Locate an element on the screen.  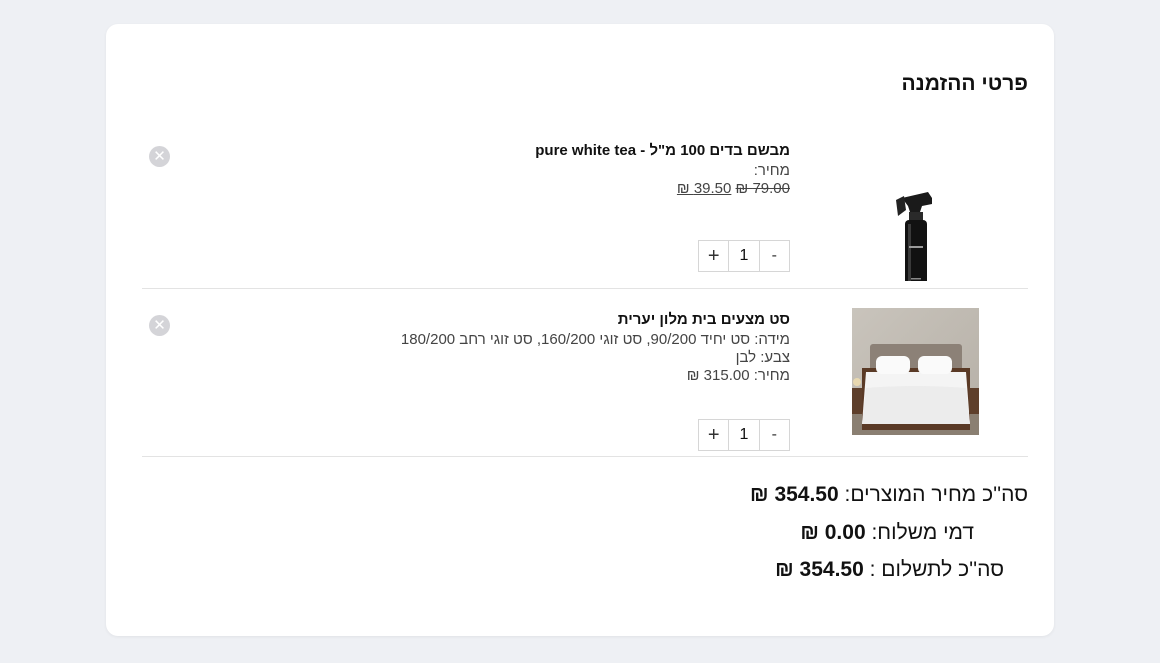
shipping-value: 0.00 ₪ is located at coordinates (833, 532).